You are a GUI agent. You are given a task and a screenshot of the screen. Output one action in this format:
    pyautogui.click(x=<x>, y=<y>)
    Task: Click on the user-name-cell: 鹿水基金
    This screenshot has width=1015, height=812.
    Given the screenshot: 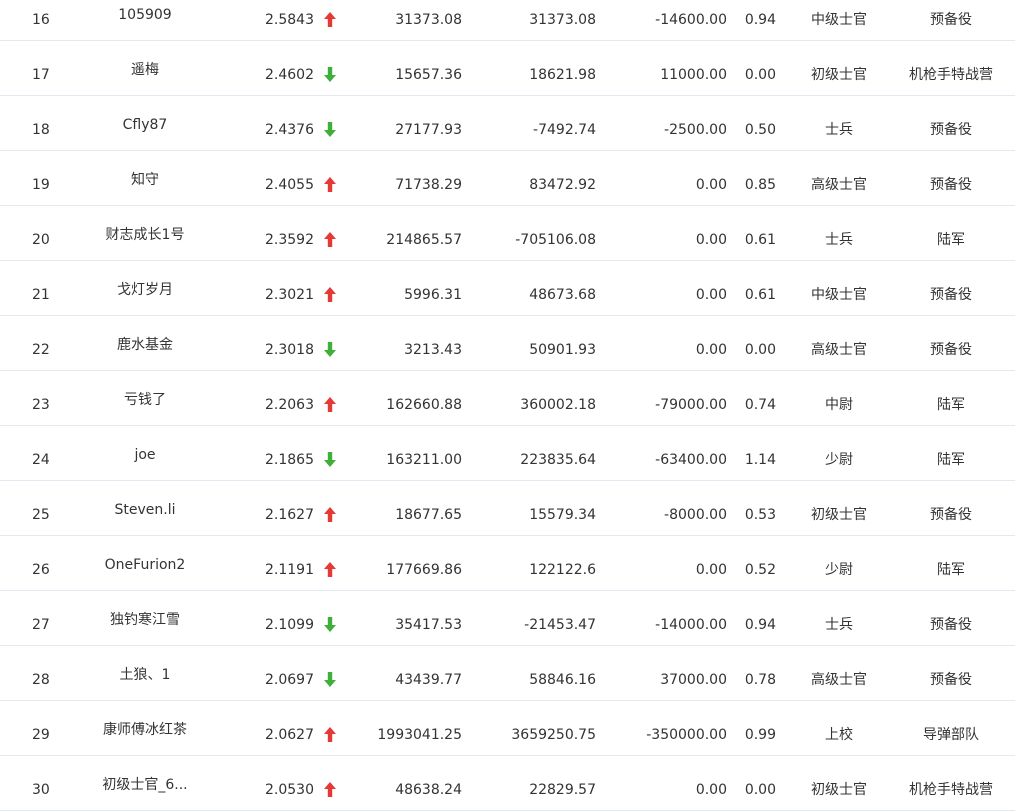 What is the action you would take?
    pyautogui.click(x=145, y=345)
    